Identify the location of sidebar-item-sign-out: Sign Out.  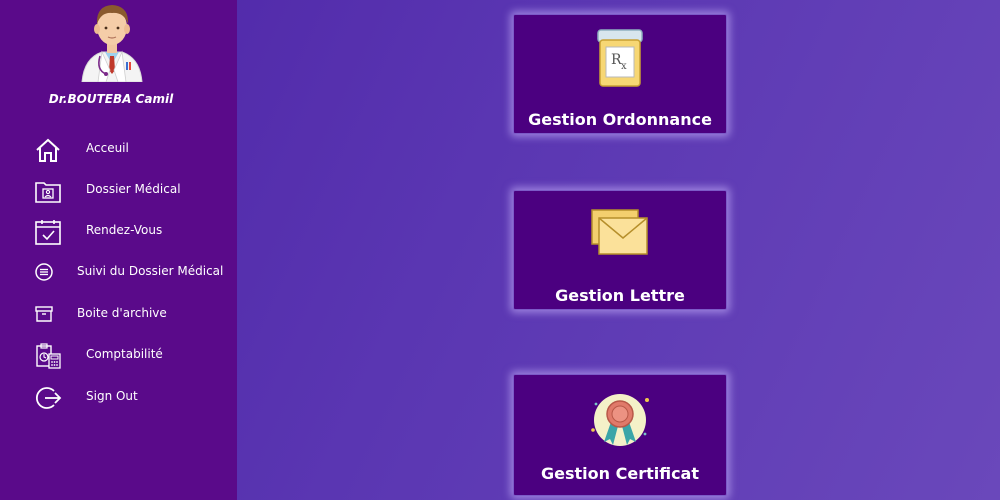
(118, 397).